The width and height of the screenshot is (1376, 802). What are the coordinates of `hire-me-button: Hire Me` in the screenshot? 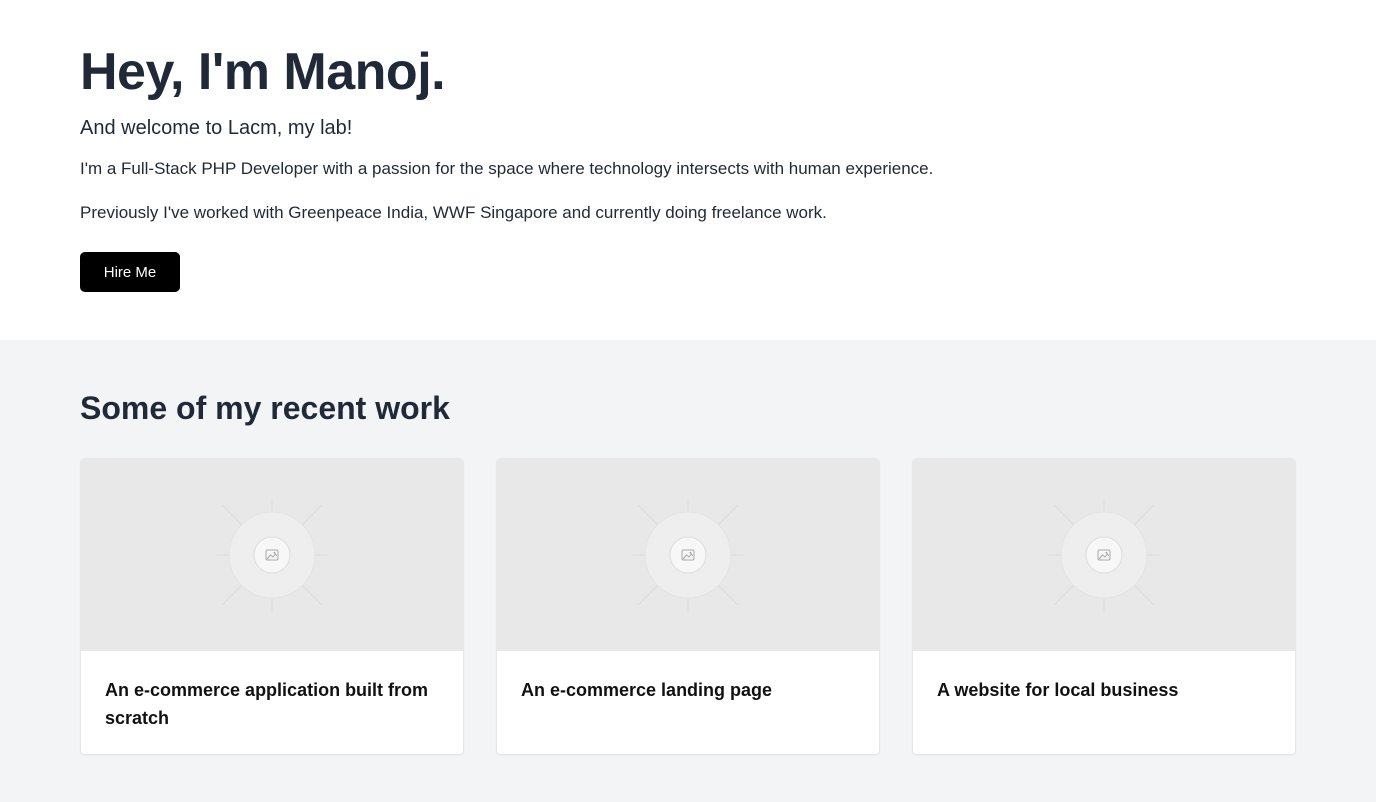 It's located at (130, 272).